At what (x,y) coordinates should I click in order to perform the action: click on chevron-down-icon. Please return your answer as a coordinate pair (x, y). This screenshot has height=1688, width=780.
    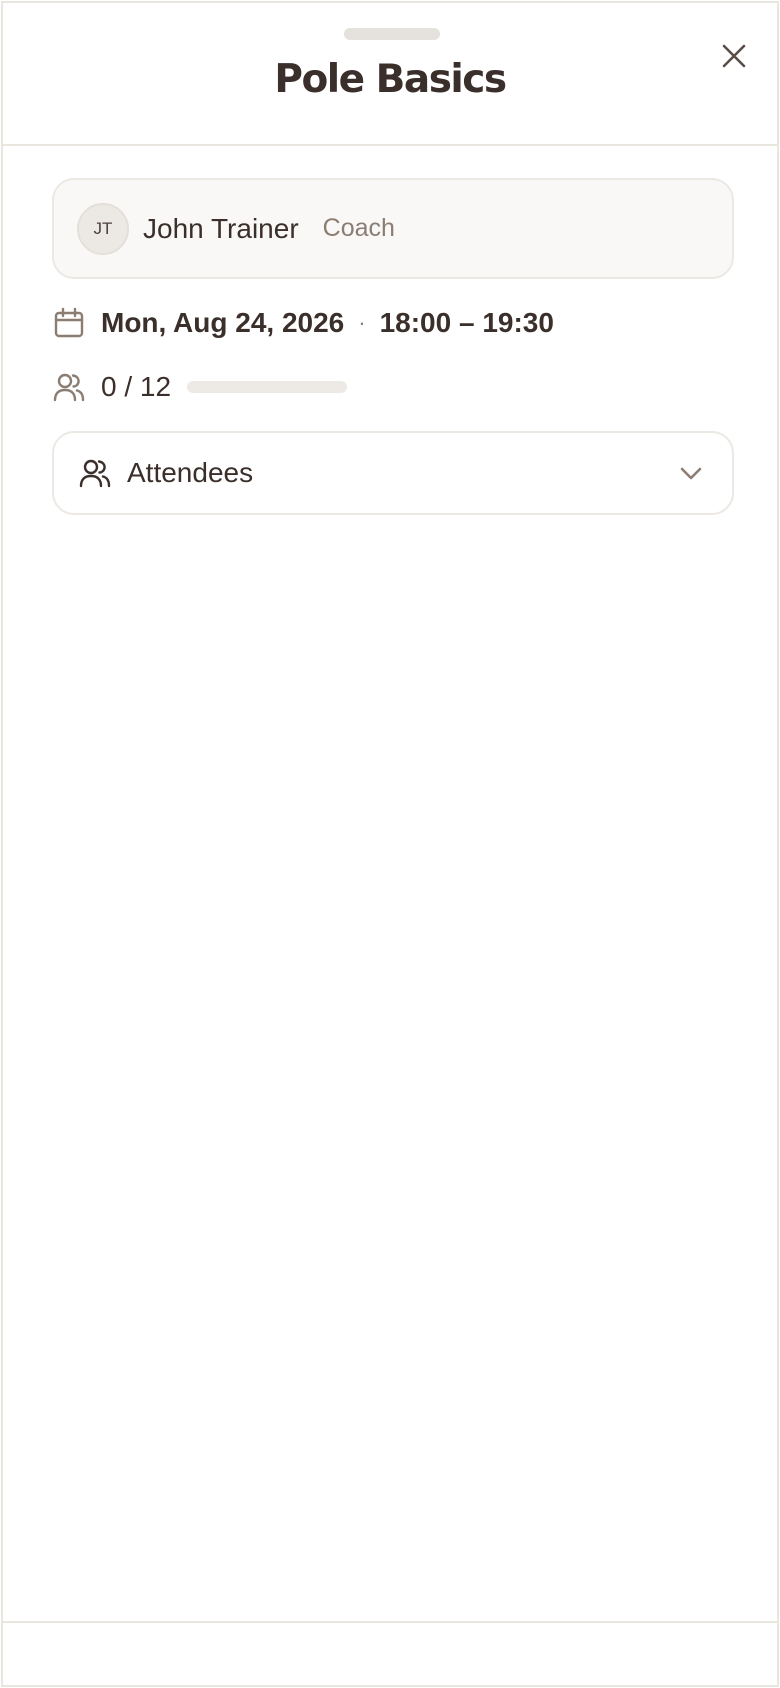
    Looking at the image, I should click on (691, 473).